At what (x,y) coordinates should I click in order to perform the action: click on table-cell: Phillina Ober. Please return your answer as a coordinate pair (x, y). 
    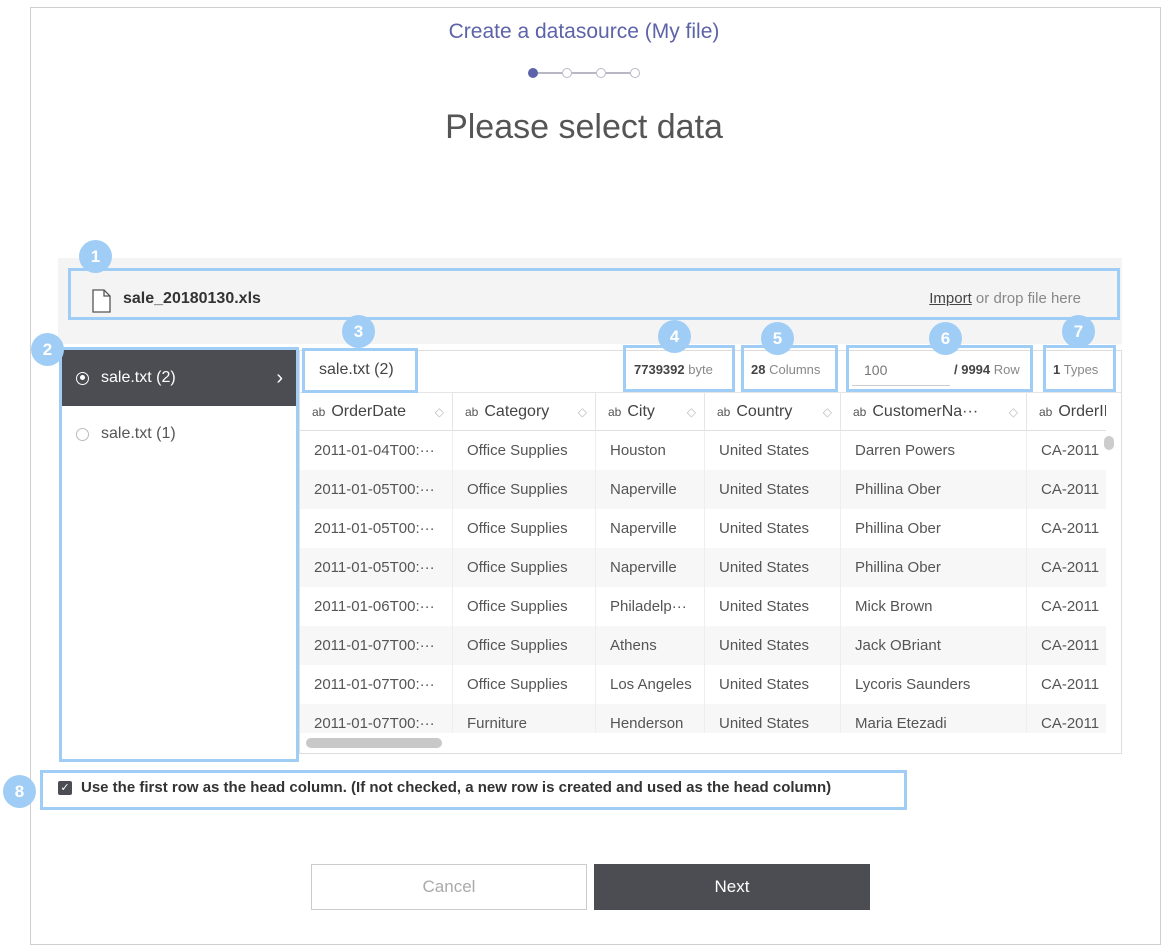
    Looking at the image, I should click on (934, 489).